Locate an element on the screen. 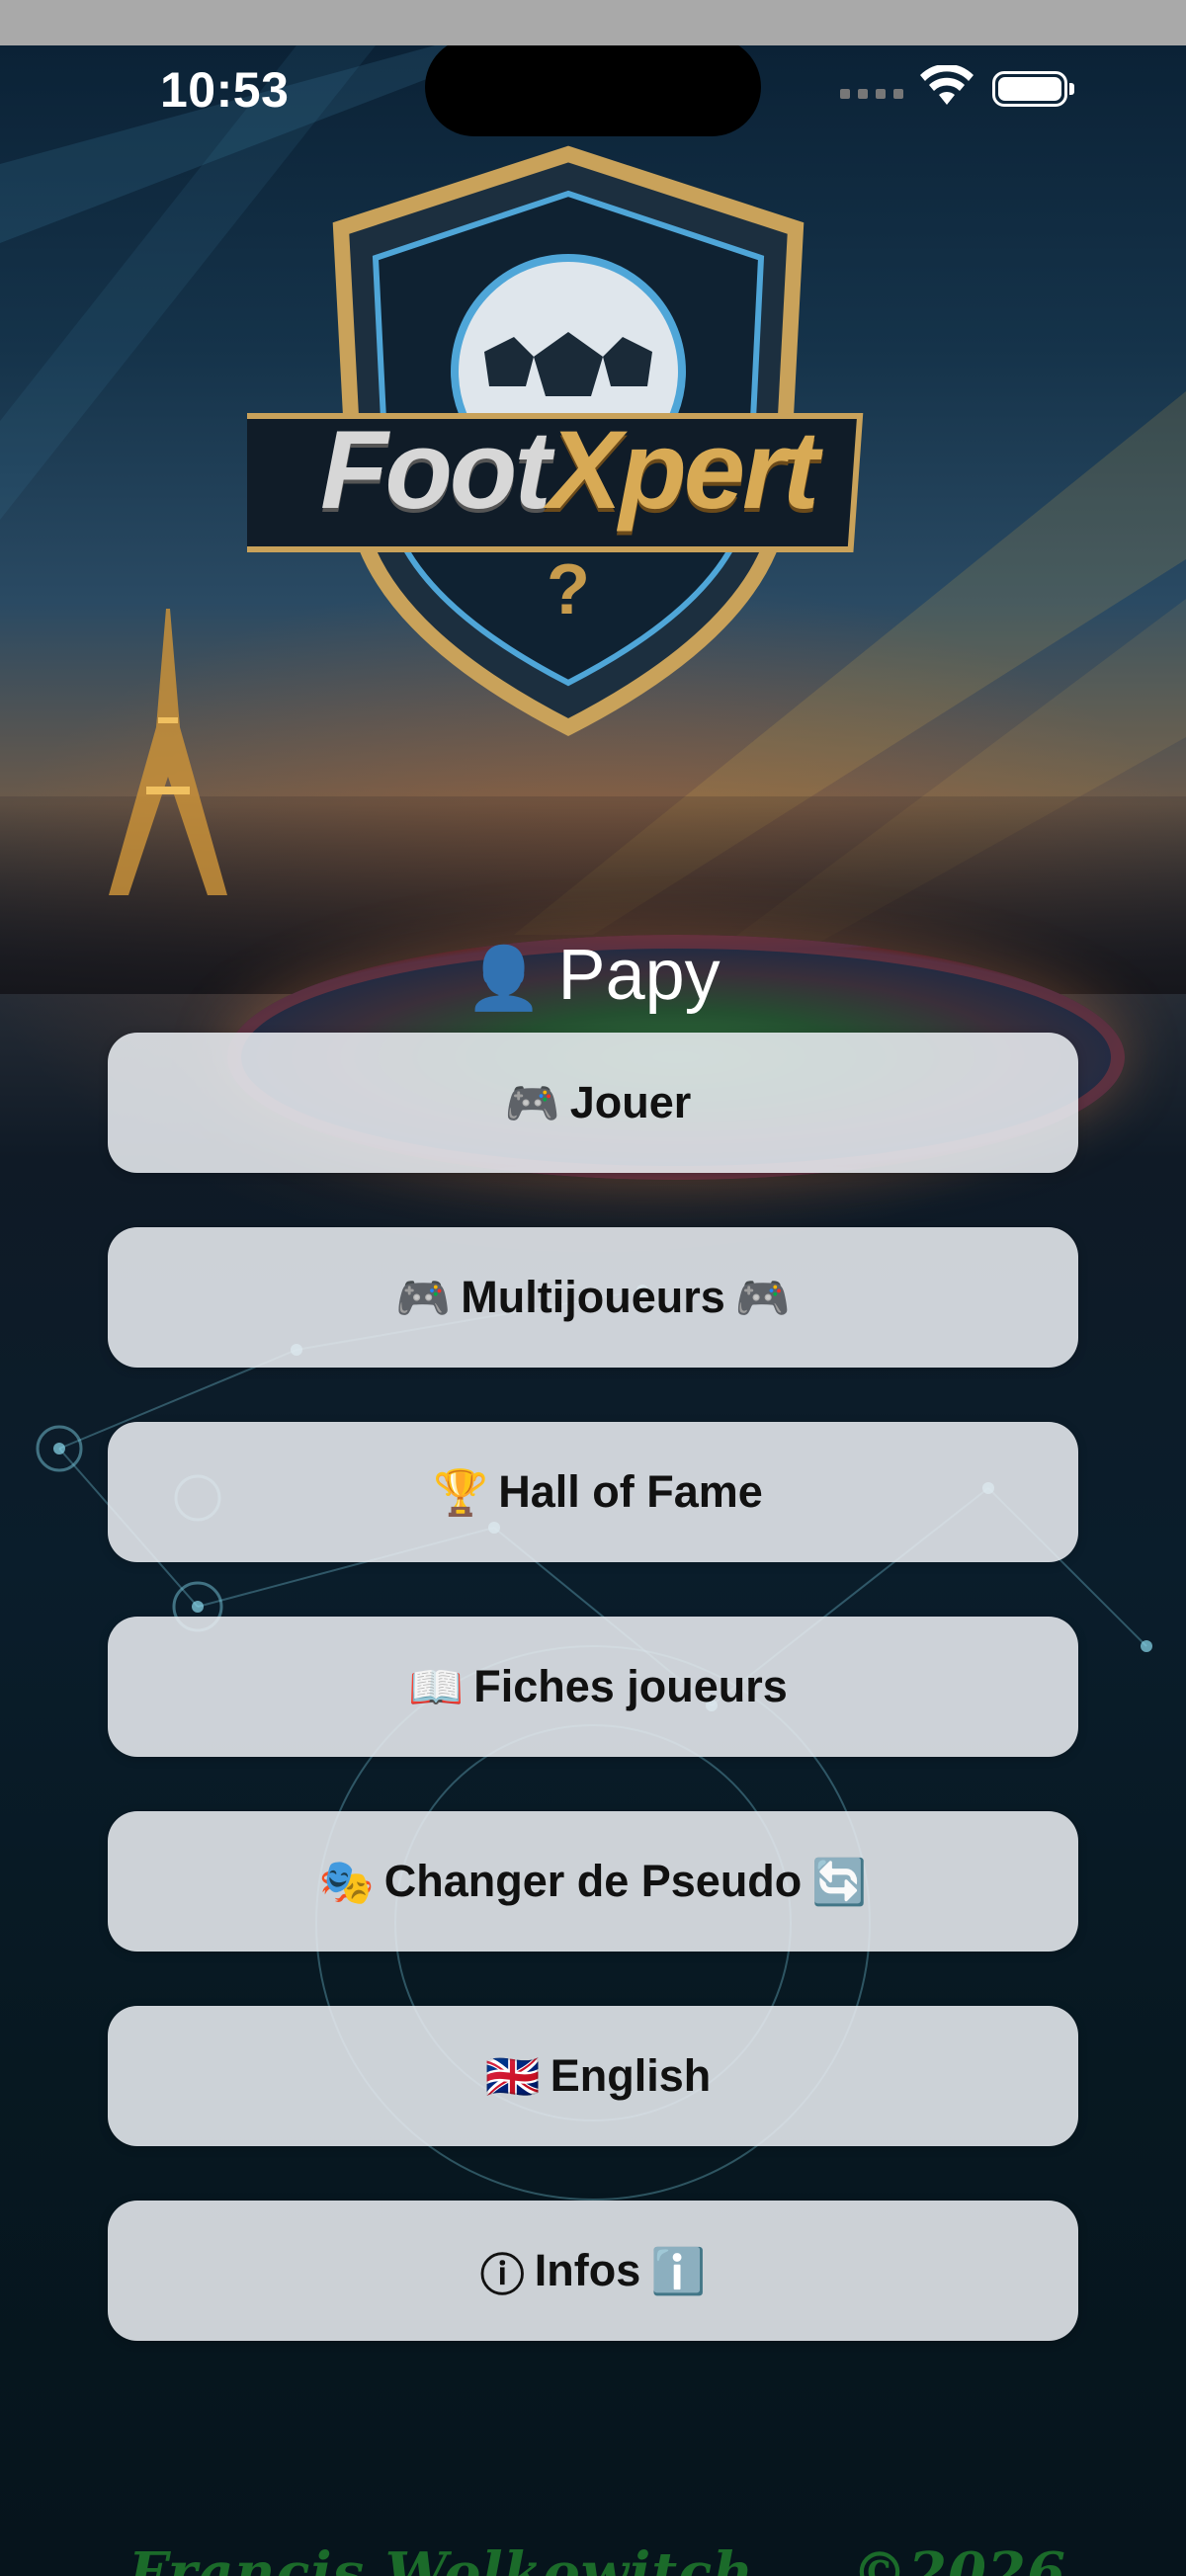  wifi-icon is located at coordinates (947, 85).